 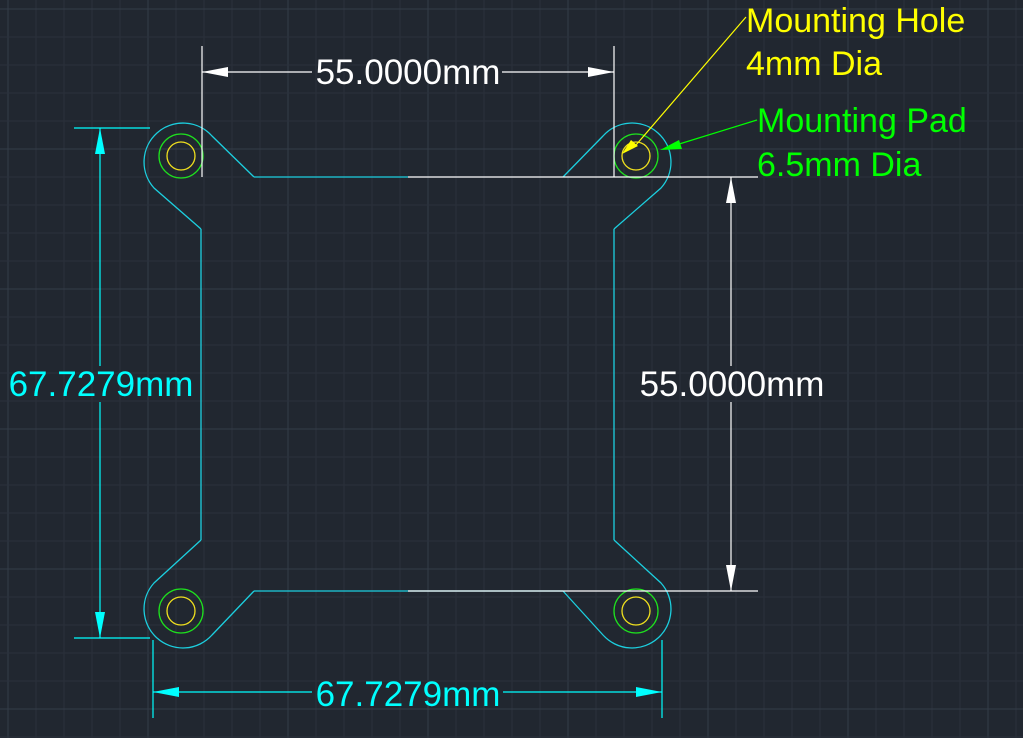 I want to click on callout-pad-line1: Mounting Pad, so click(x=862, y=121).